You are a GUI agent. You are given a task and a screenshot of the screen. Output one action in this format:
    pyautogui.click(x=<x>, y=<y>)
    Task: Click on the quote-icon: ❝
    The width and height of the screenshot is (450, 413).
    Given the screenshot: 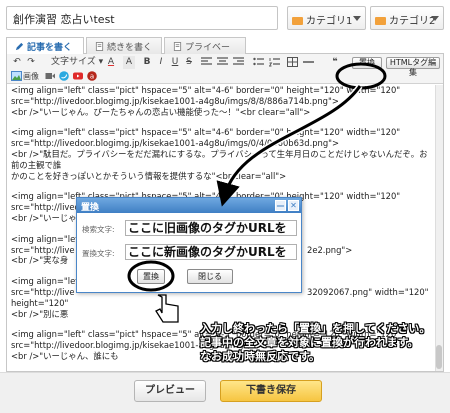 What is the action you would take?
    pyautogui.click(x=335, y=62)
    